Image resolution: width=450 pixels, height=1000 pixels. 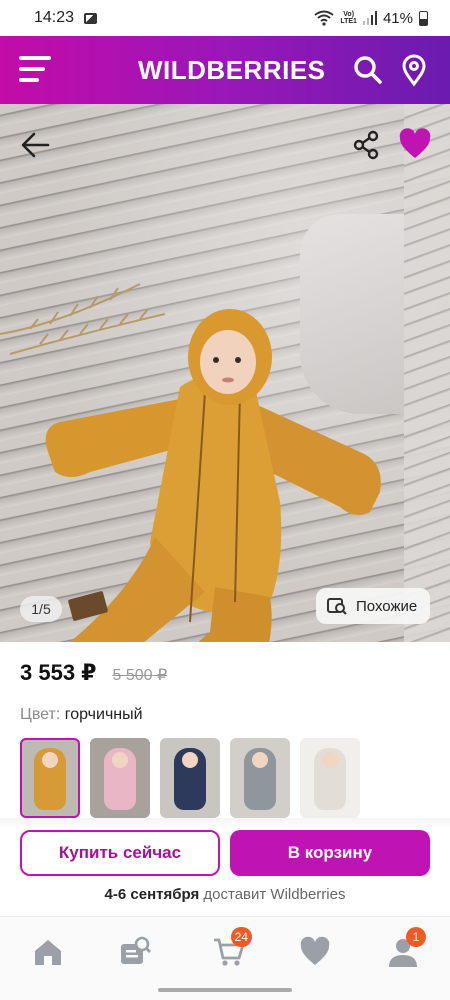 I want to click on network-type: Vo) LTE1, so click(x=348, y=18).